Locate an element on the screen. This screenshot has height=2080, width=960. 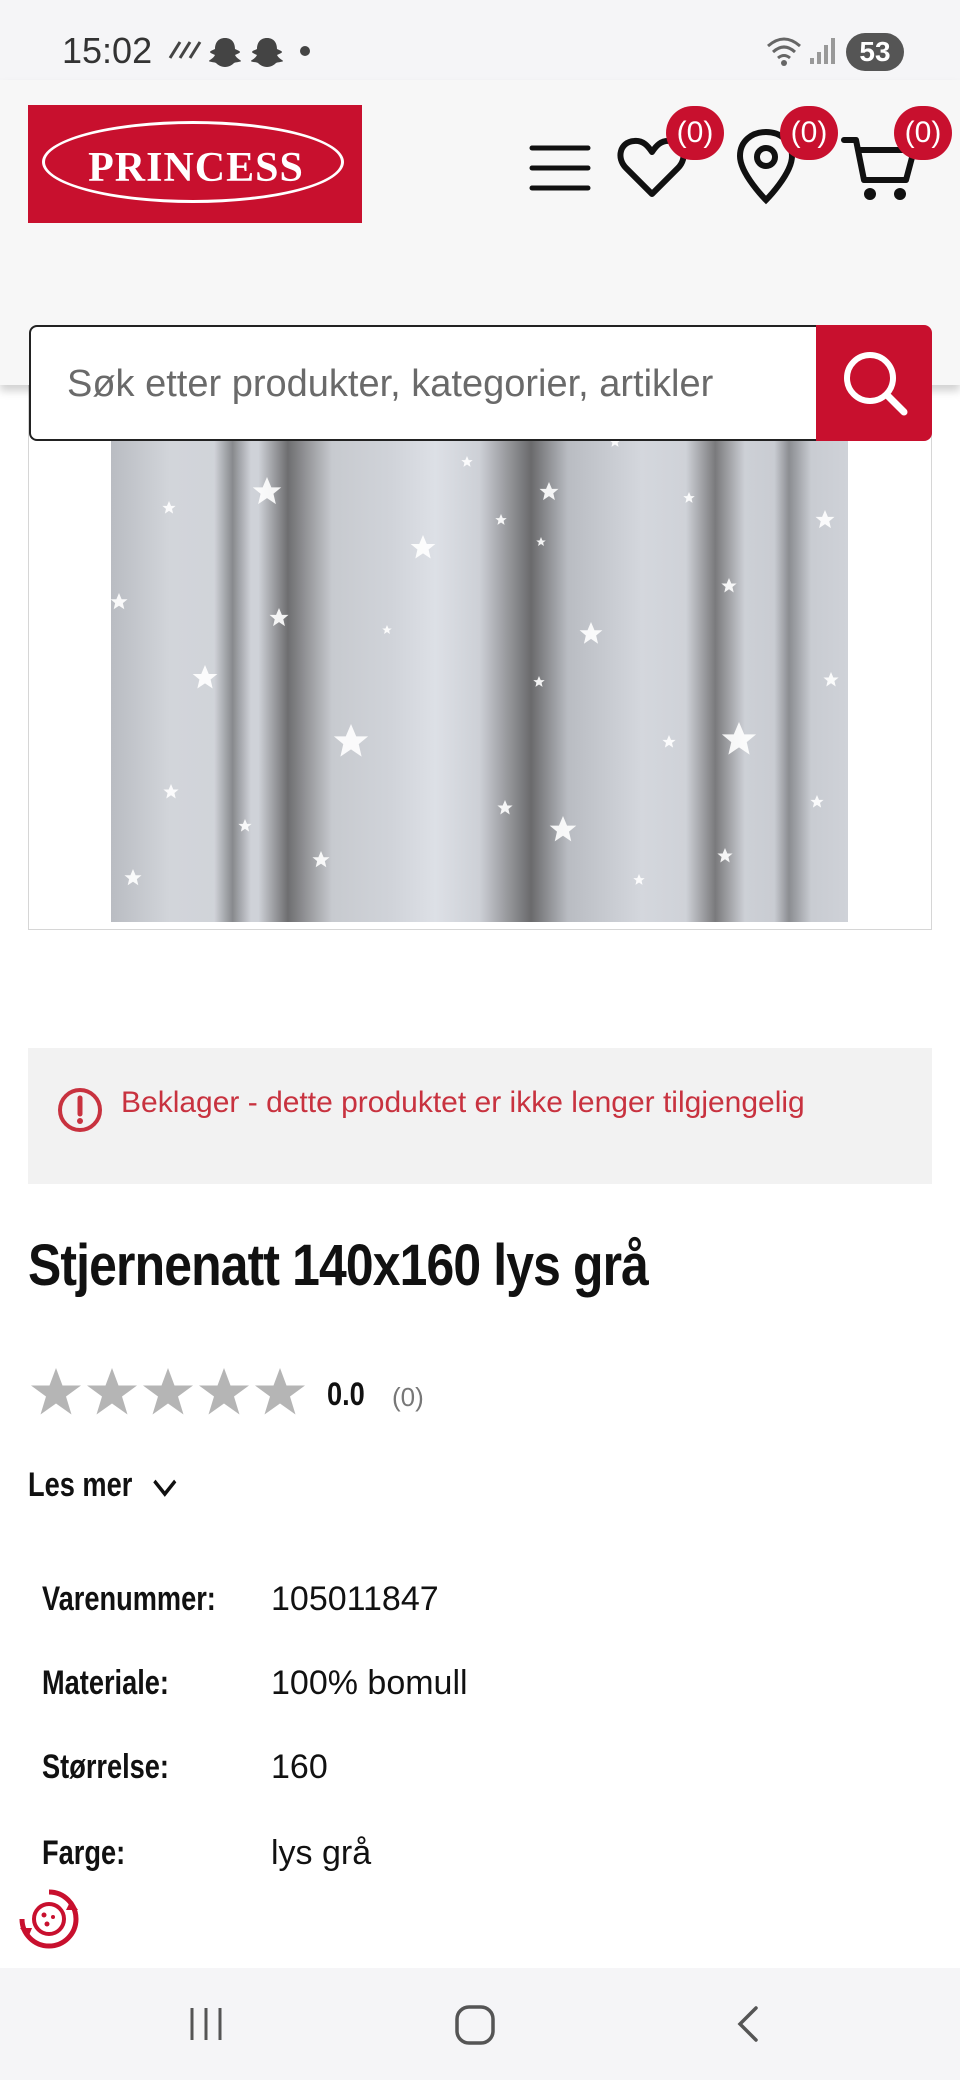
rating-value: 0.0 is located at coordinates (346, 1394).